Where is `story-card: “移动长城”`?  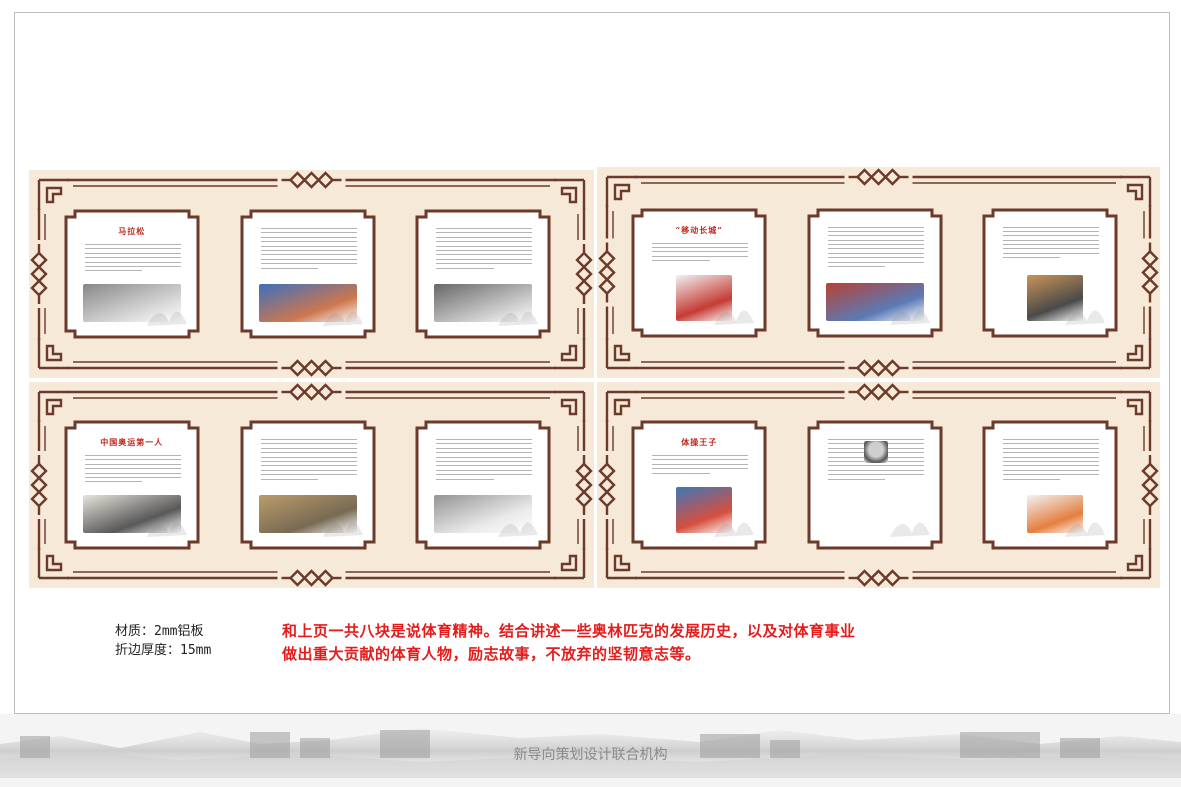 story-card: “移动长城” is located at coordinates (699, 273).